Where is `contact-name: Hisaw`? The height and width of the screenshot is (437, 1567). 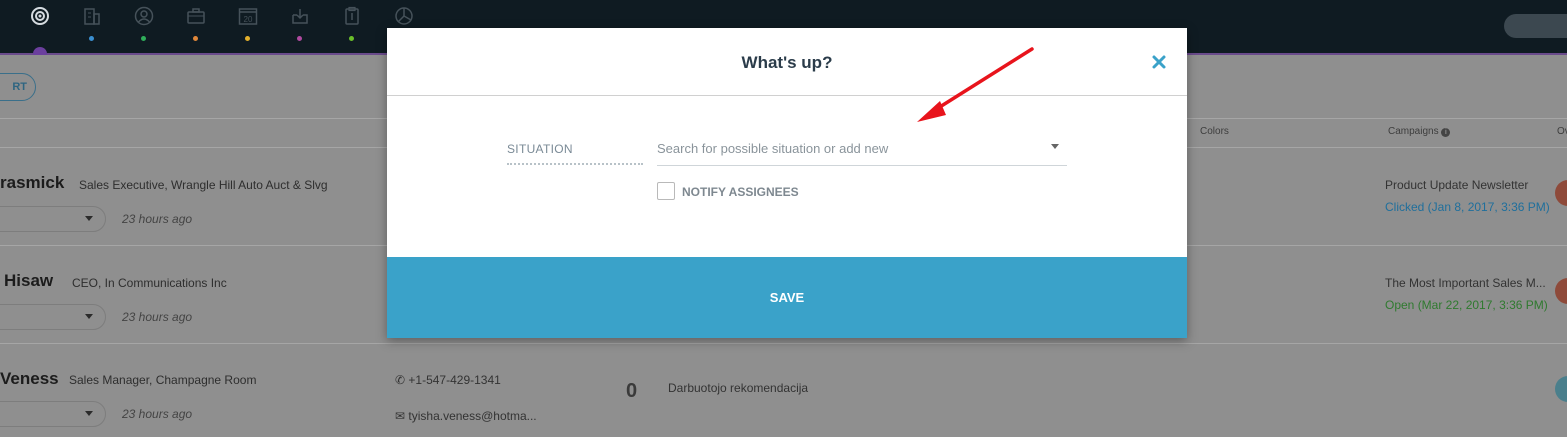 contact-name: Hisaw is located at coordinates (28, 281).